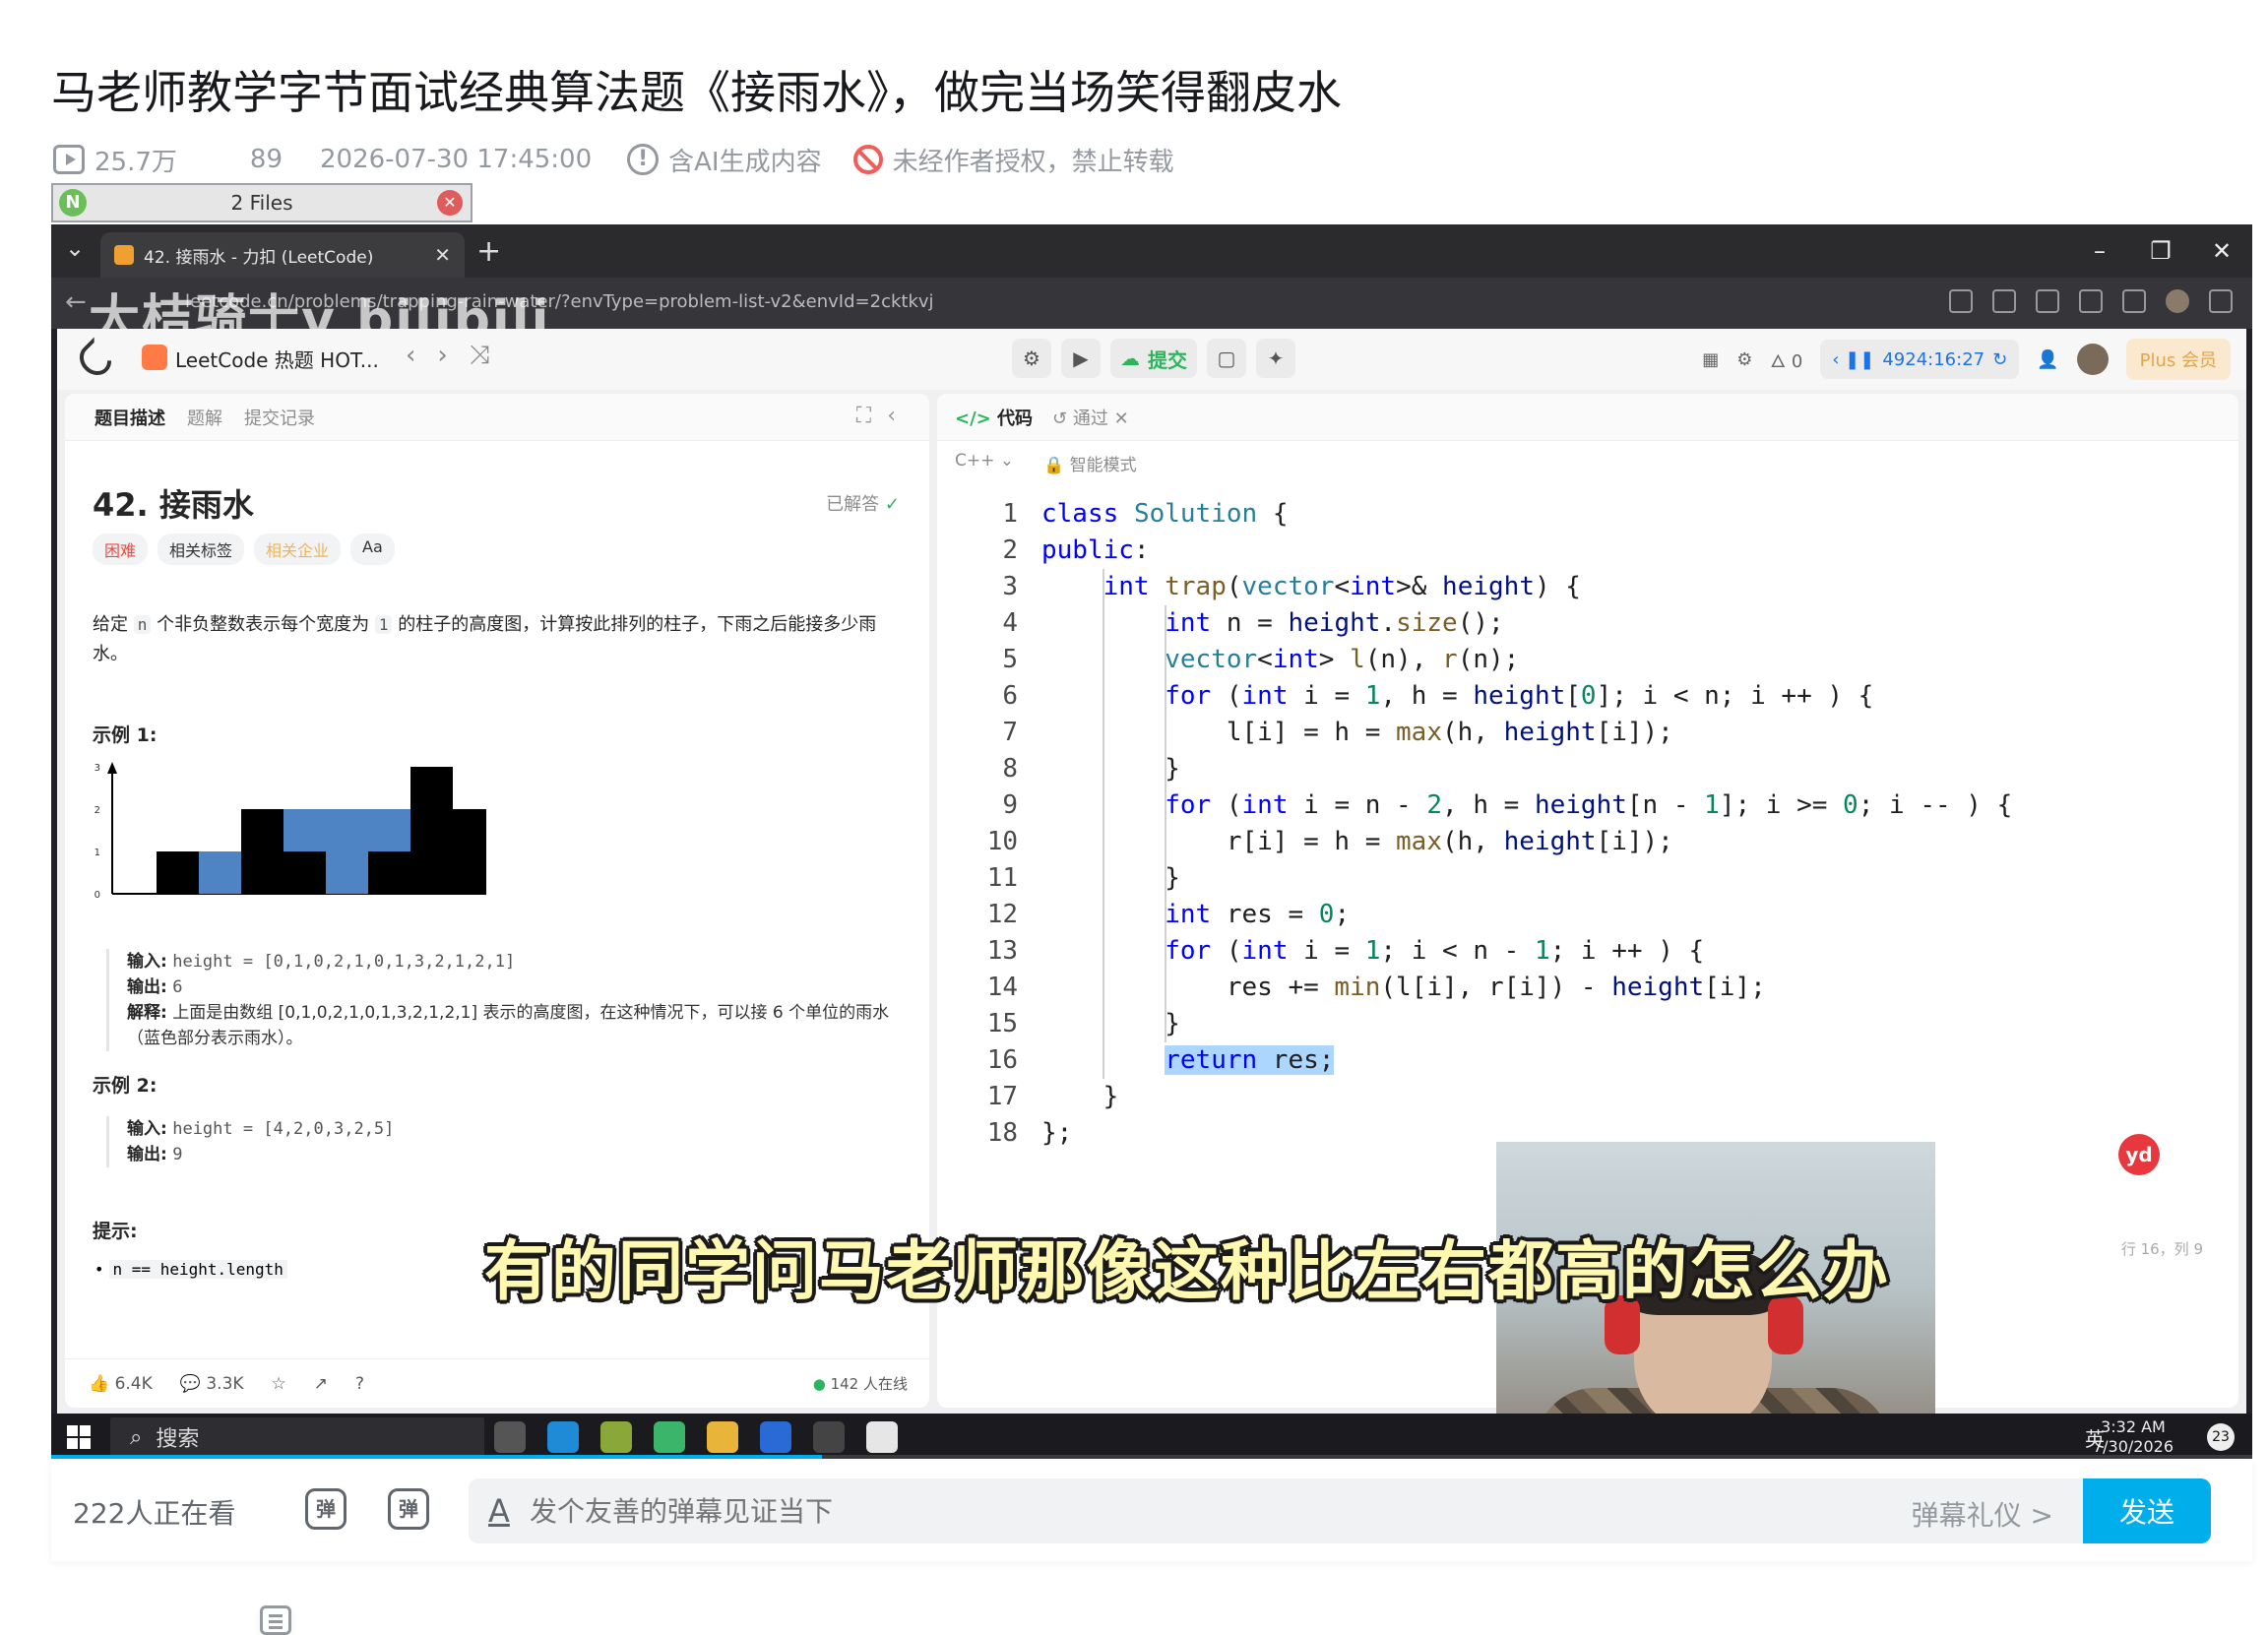 Image resolution: width=2268 pixels, height=1635 pixels. What do you see at coordinates (75, 248) in the screenshot?
I see `chevron-down-icon: ⌄` at bounding box center [75, 248].